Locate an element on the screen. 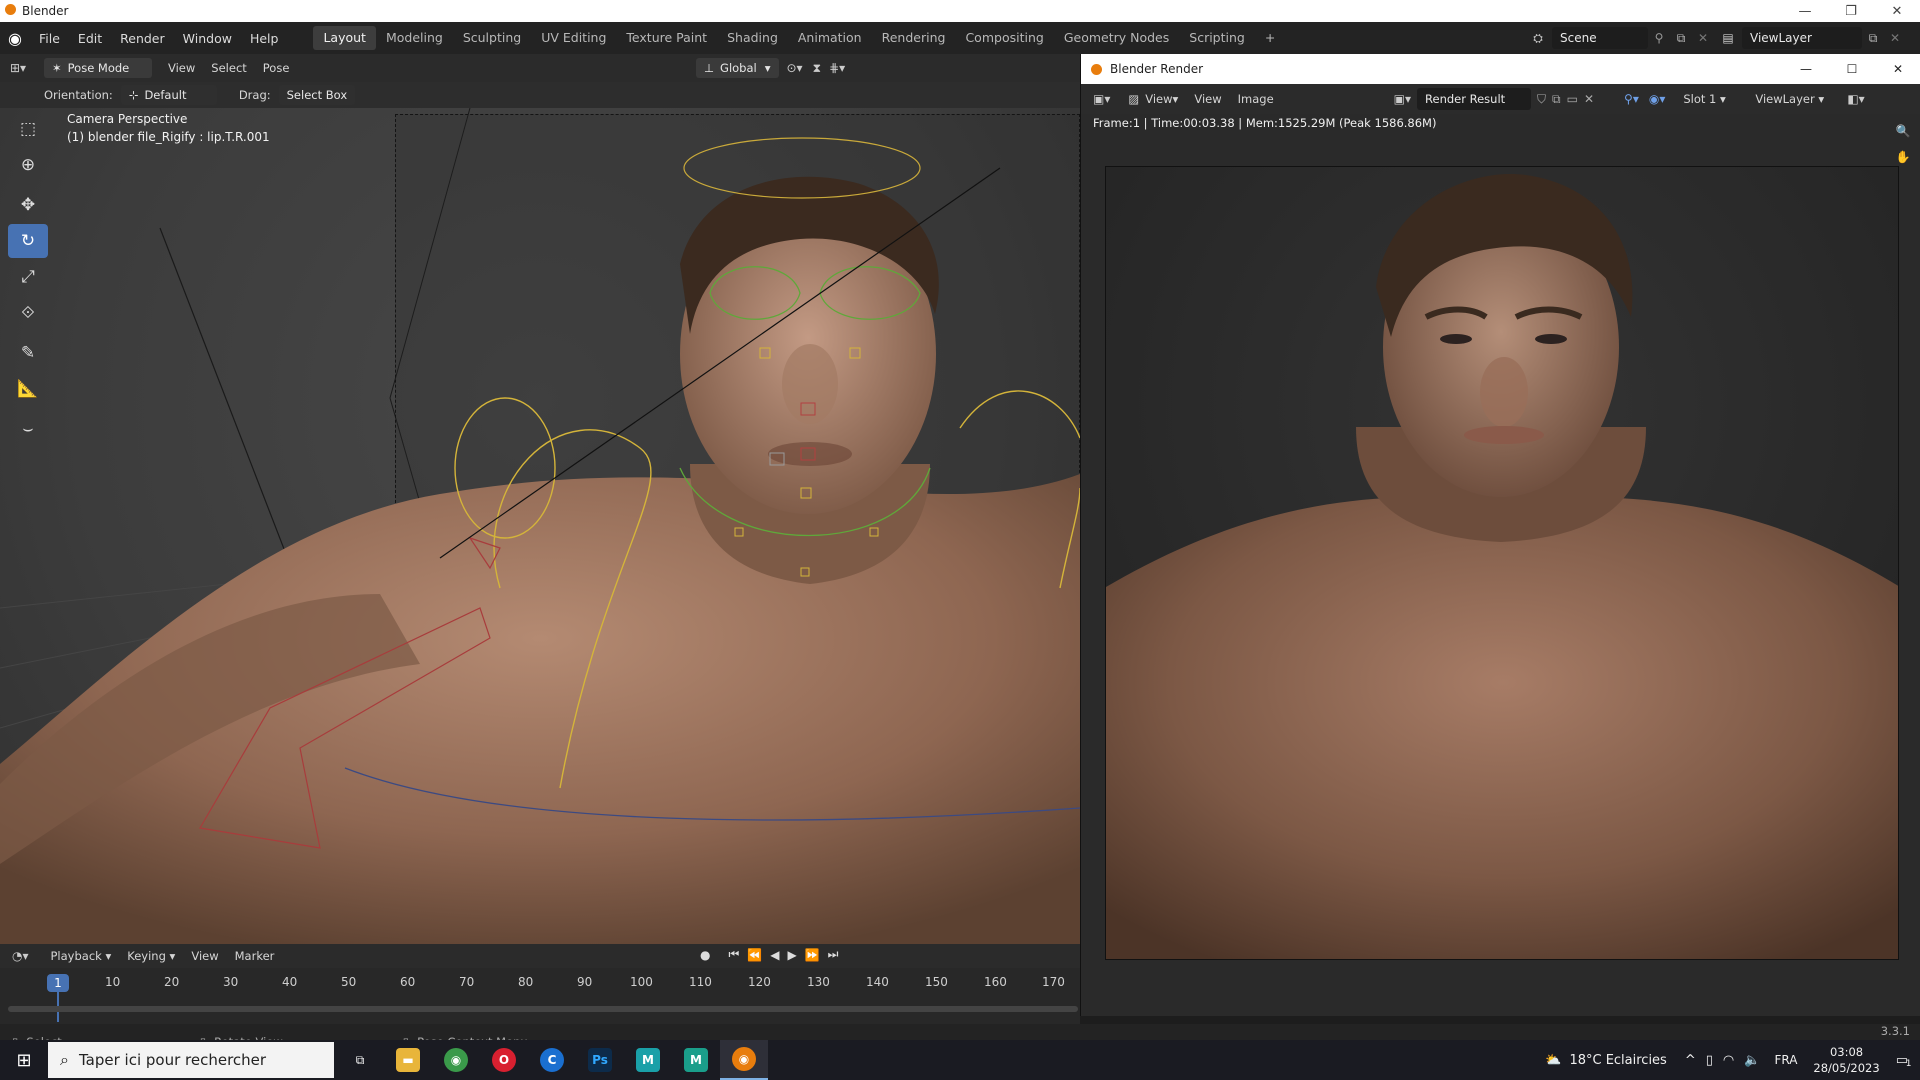 Image resolution: width=1920 pixels, height=1080 pixels. timeline-scrollbar is located at coordinates (543, 1009).